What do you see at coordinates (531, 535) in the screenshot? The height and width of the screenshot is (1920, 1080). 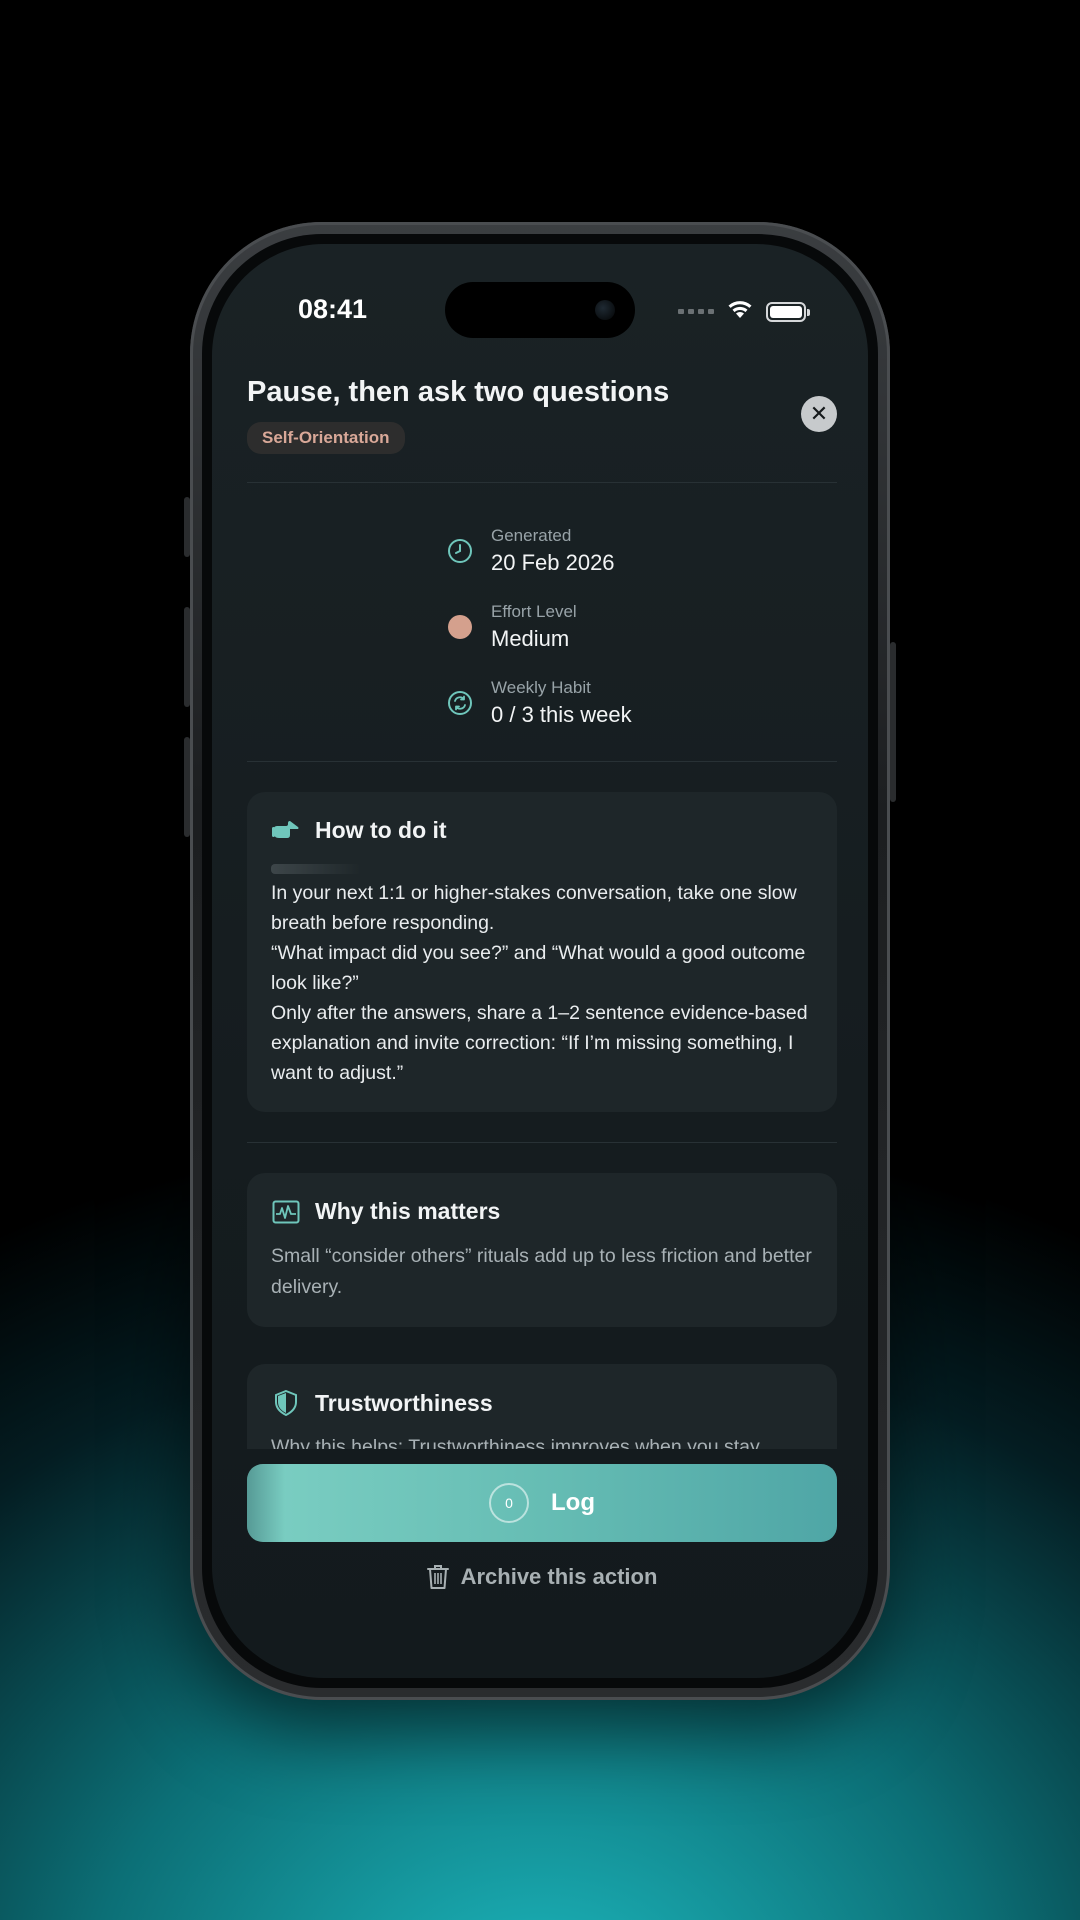 I see `meta-label: Generated` at bounding box center [531, 535].